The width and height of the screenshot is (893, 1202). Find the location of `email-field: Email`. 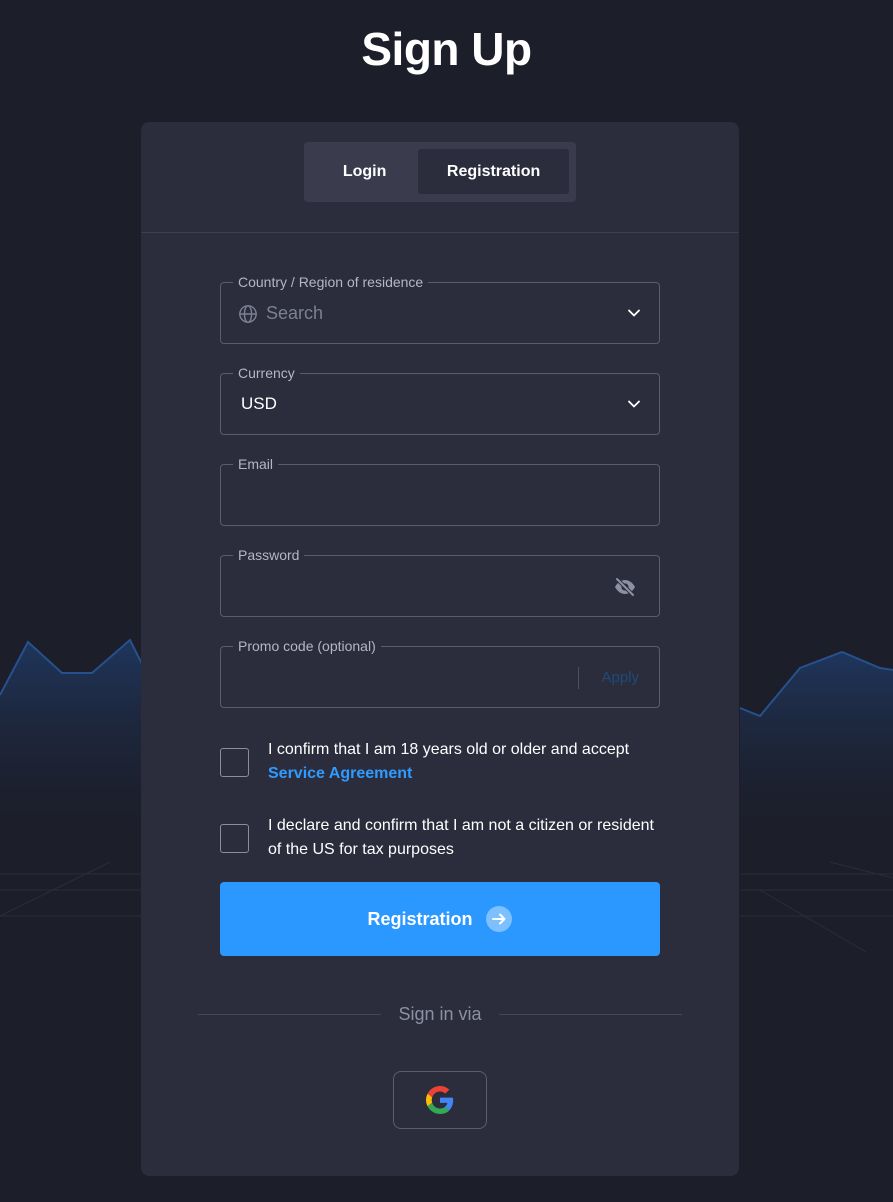

email-field: Email is located at coordinates (440, 490).